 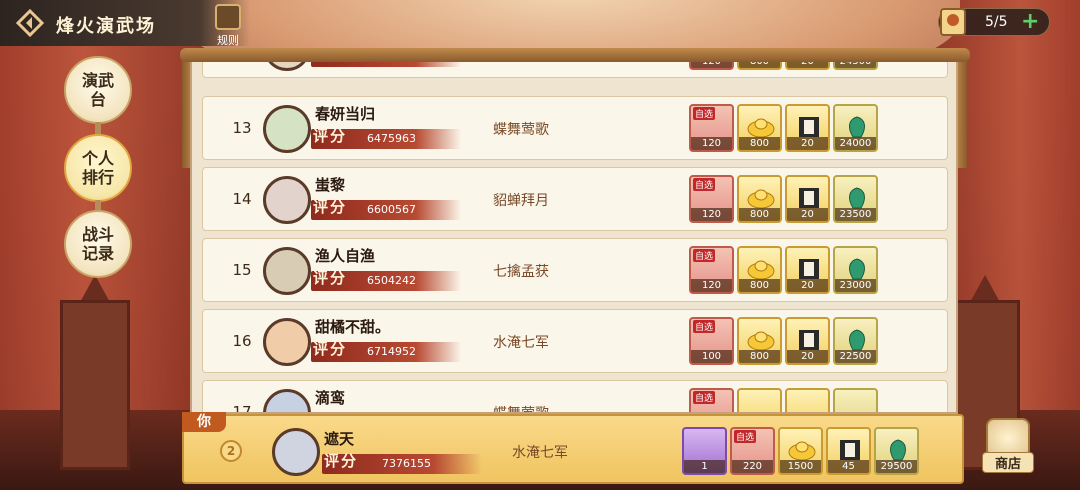 What do you see at coordinates (783, 271) in the screenshot?
I see `reward-list: 自选 120 800 20 23000` at bounding box center [783, 271].